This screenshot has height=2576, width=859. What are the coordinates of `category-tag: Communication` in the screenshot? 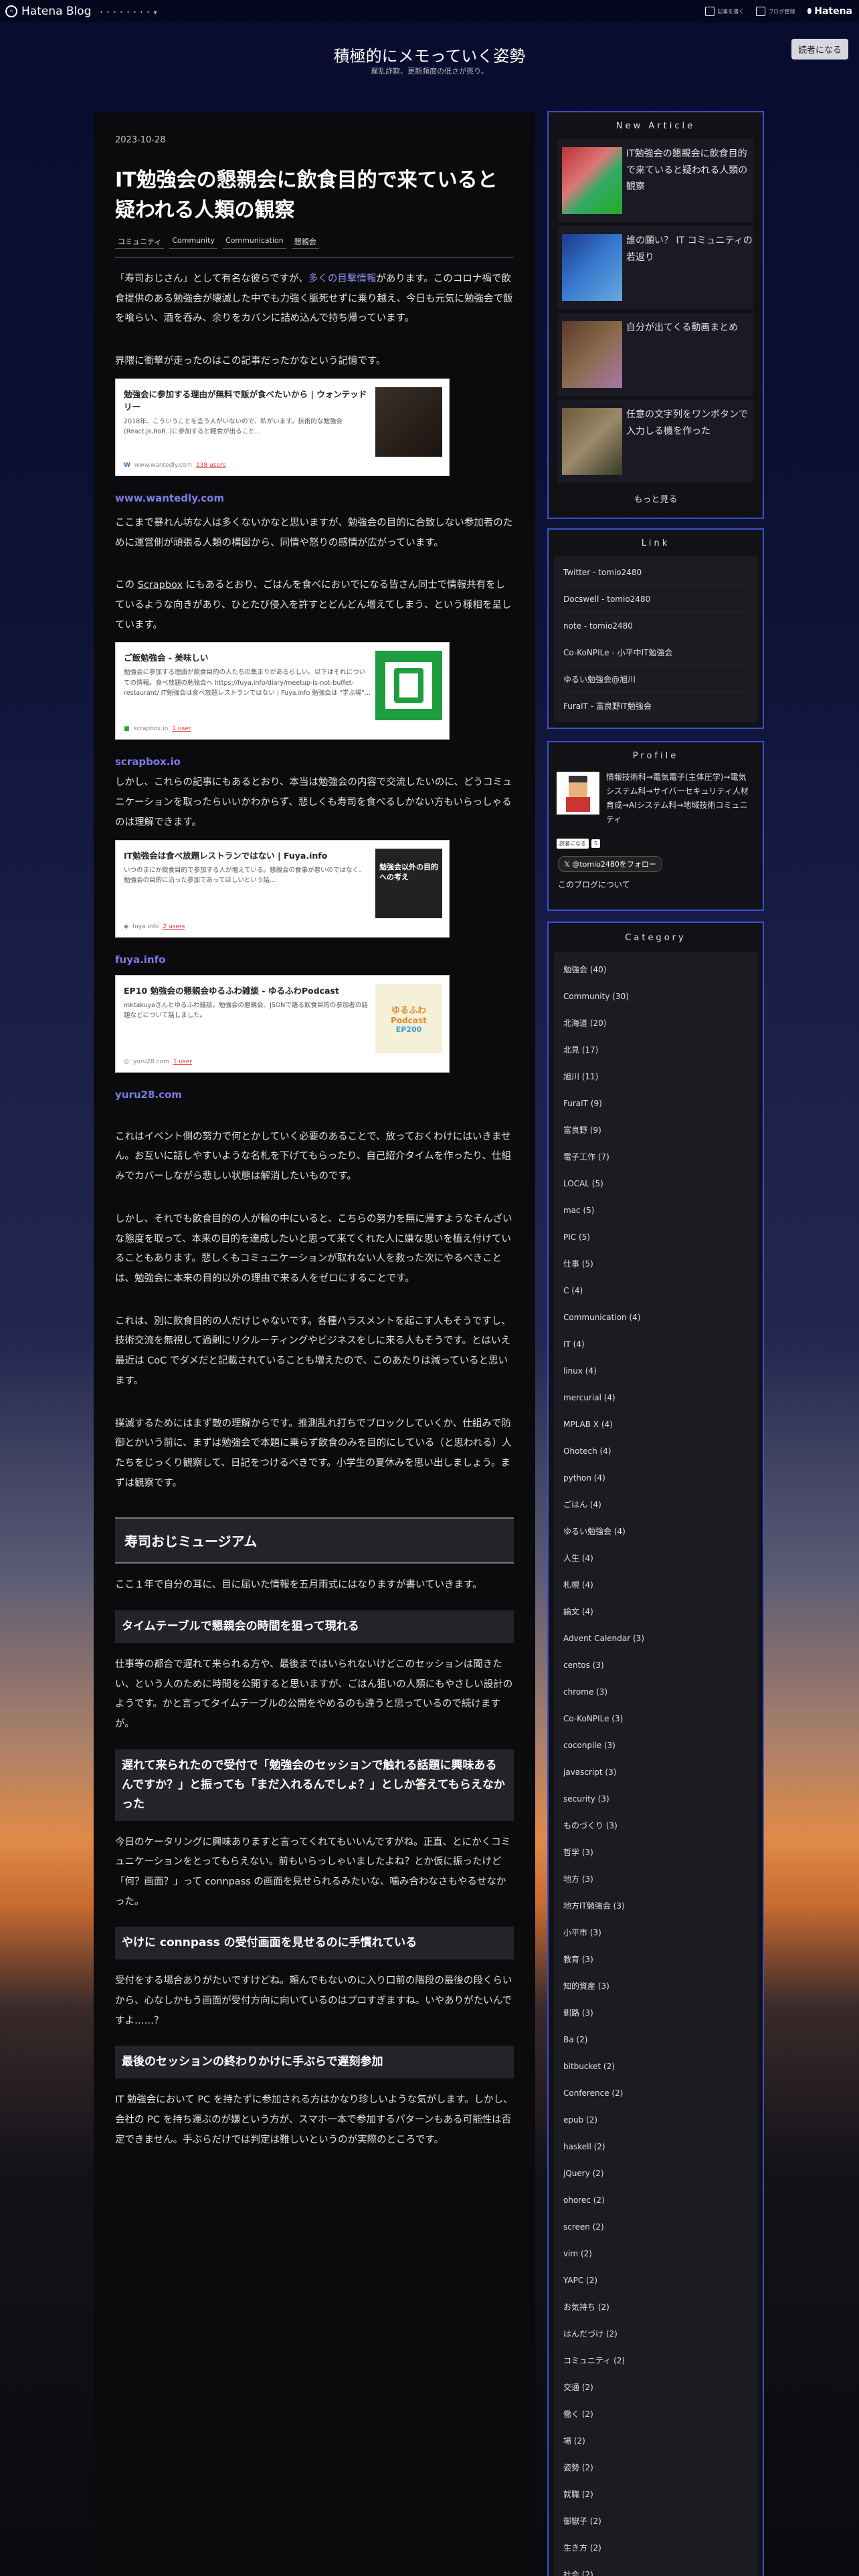 It's located at (254, 242).